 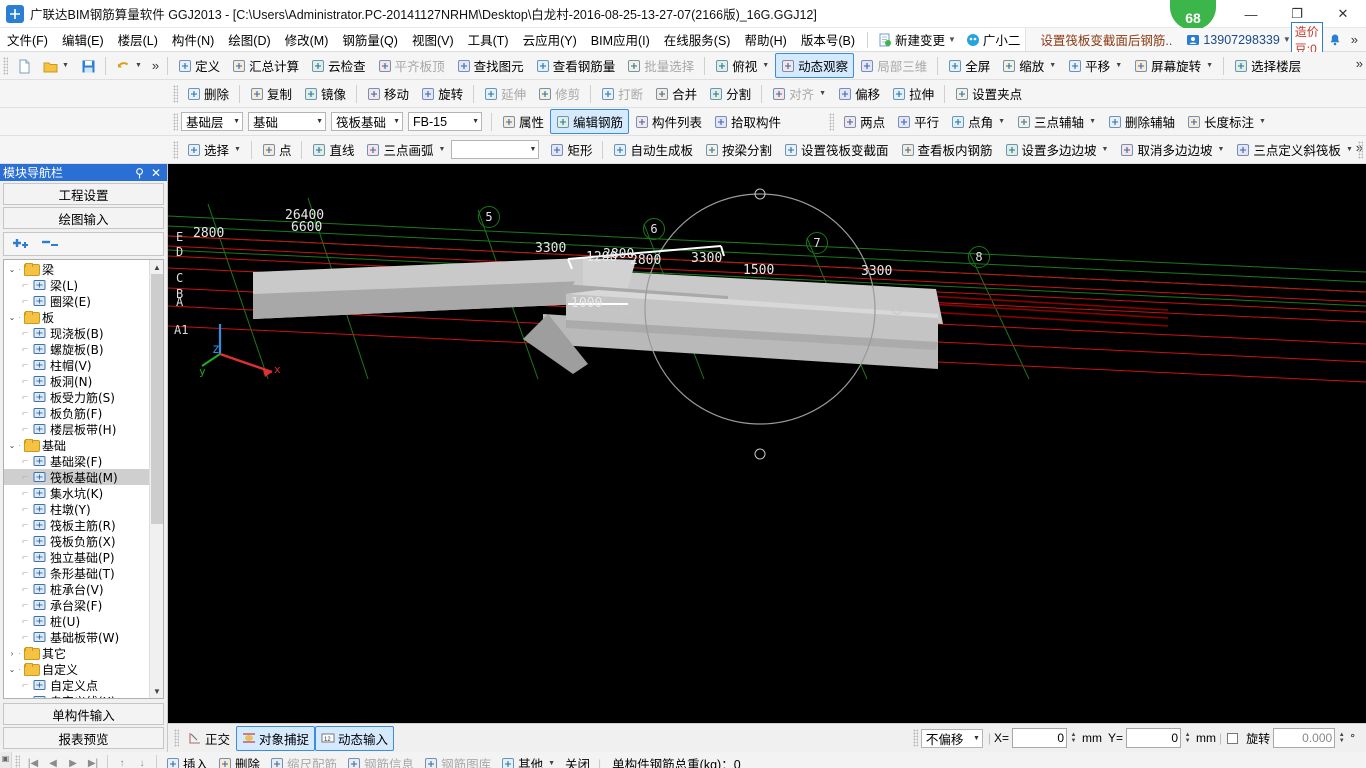 I want to click on tree-folder: ⌄ · 板, so click(x=76, y=317).